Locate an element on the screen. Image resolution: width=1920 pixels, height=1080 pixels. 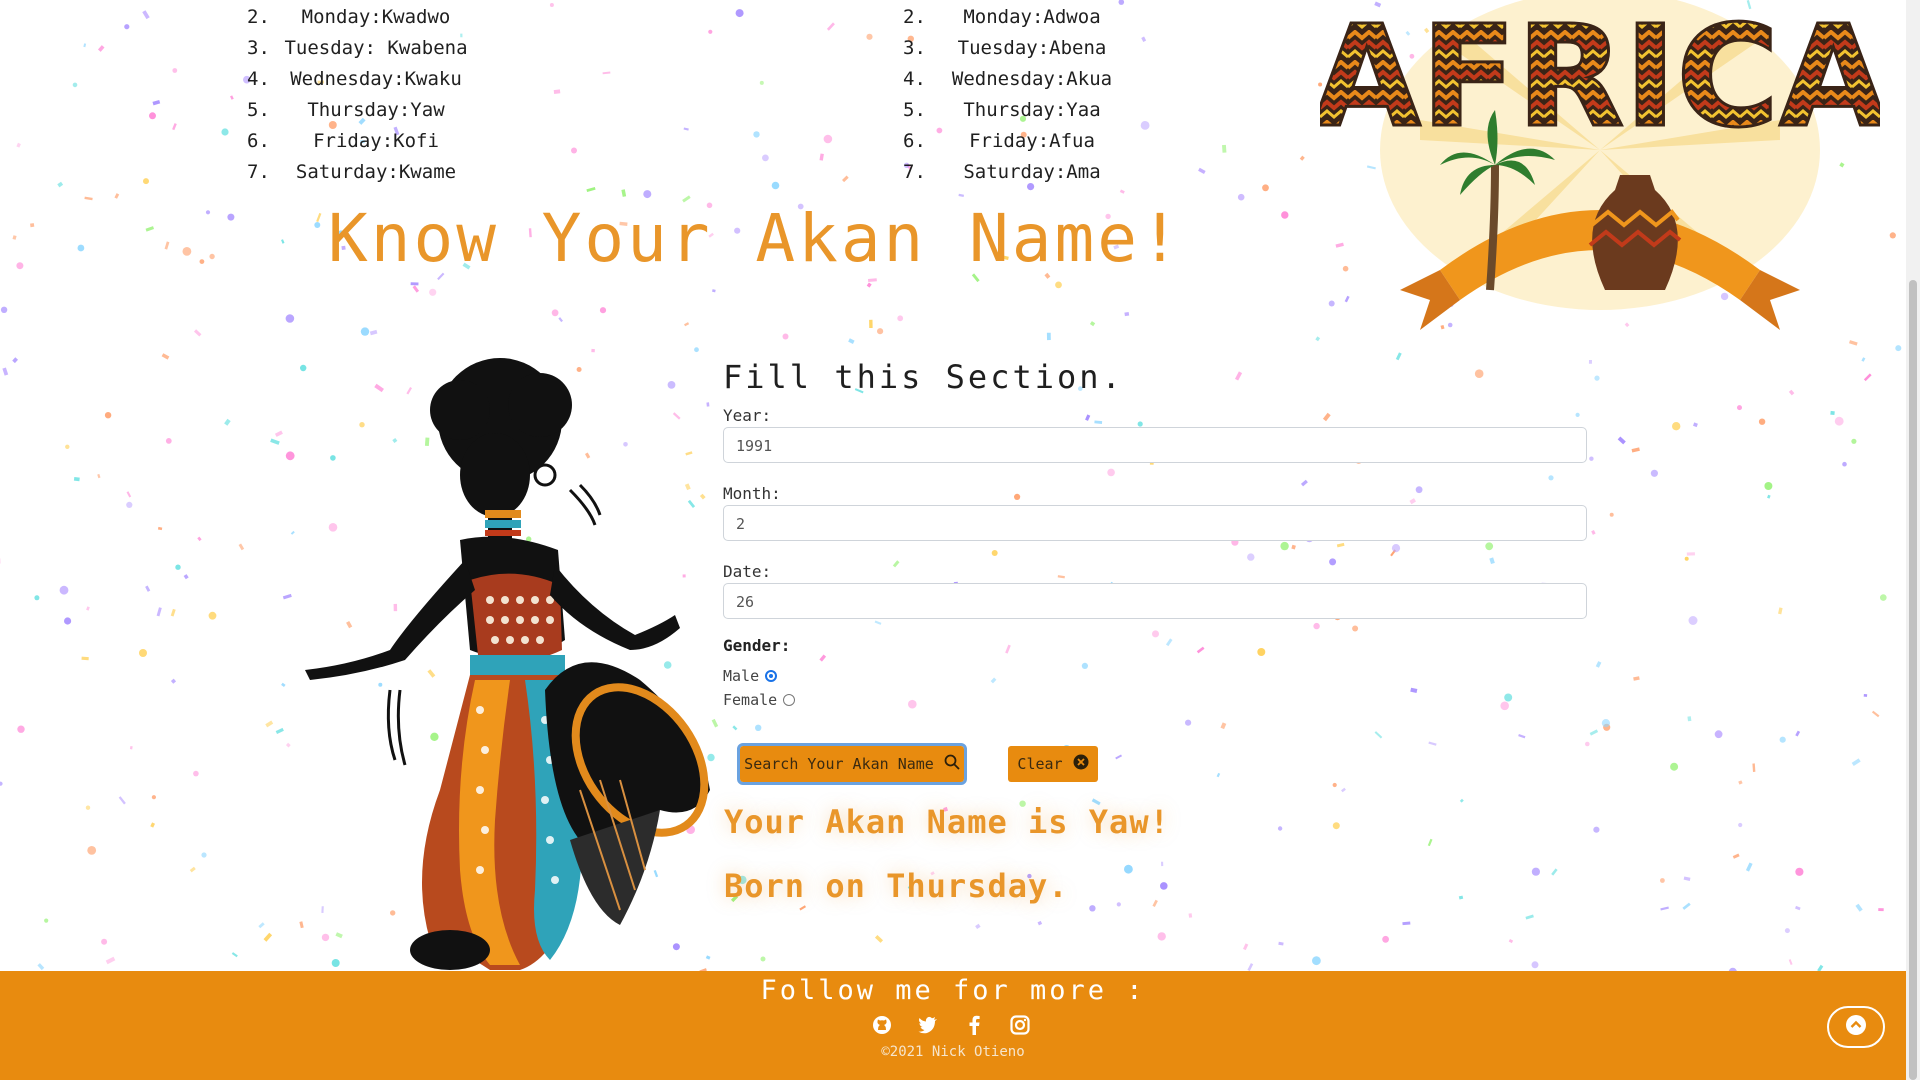
date-input: 26 is located at coordinates (1155, 601).